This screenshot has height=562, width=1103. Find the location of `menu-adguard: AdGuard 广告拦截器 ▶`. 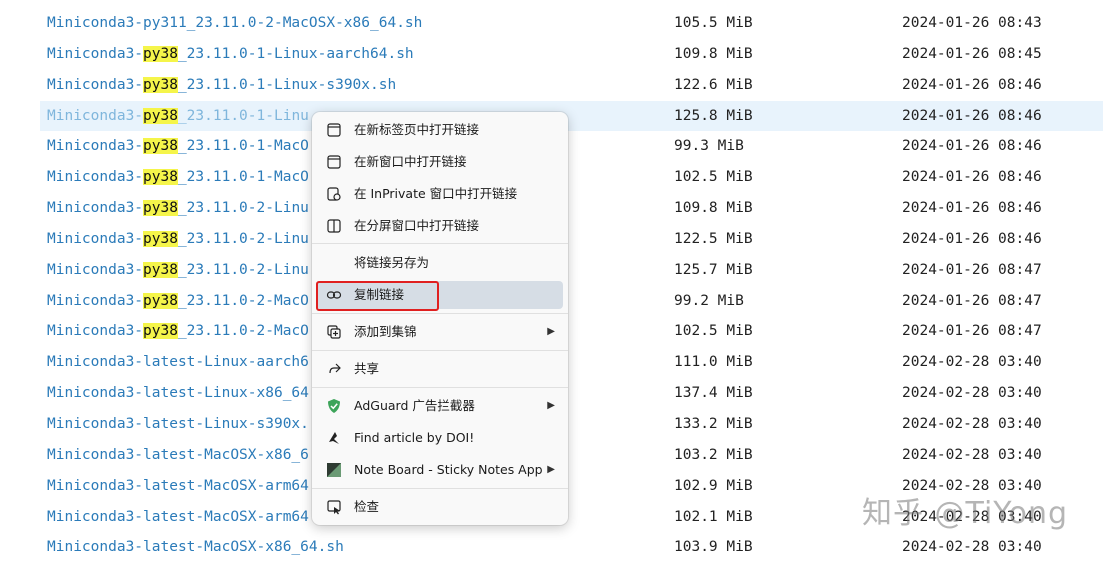

menu-adguard: AdGuard 广告拦截器 ▶ is located at coordinates (439, 406).